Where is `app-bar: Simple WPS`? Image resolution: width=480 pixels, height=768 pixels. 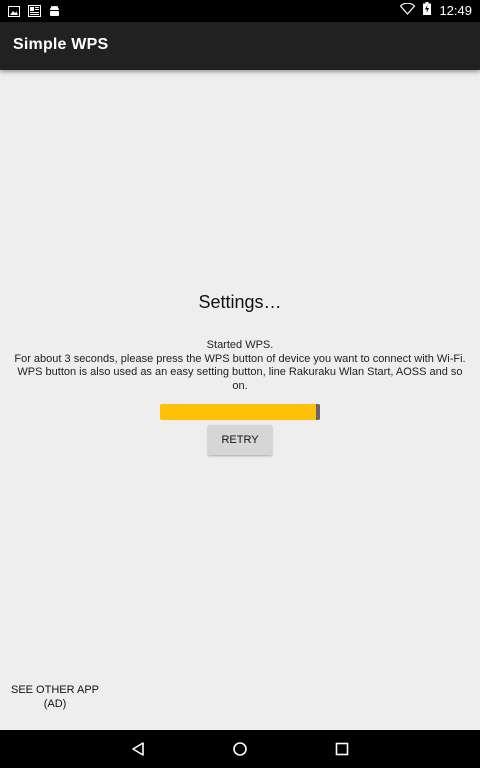
app-bar: Simple WPS is located at coordinates (240, 46).